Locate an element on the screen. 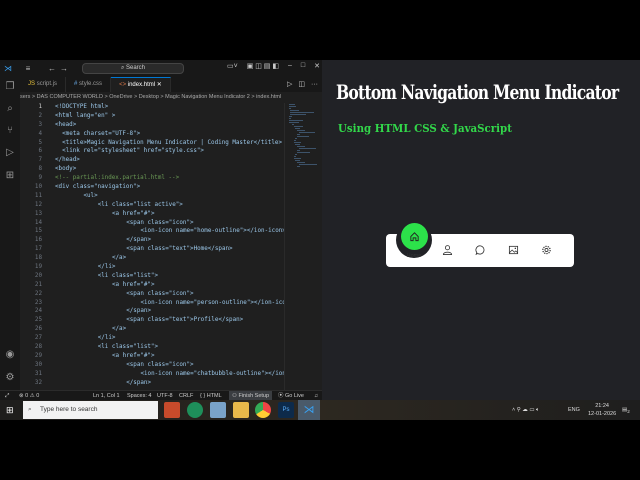  code-line: 18 </a> is located at coordinates (152, 258).